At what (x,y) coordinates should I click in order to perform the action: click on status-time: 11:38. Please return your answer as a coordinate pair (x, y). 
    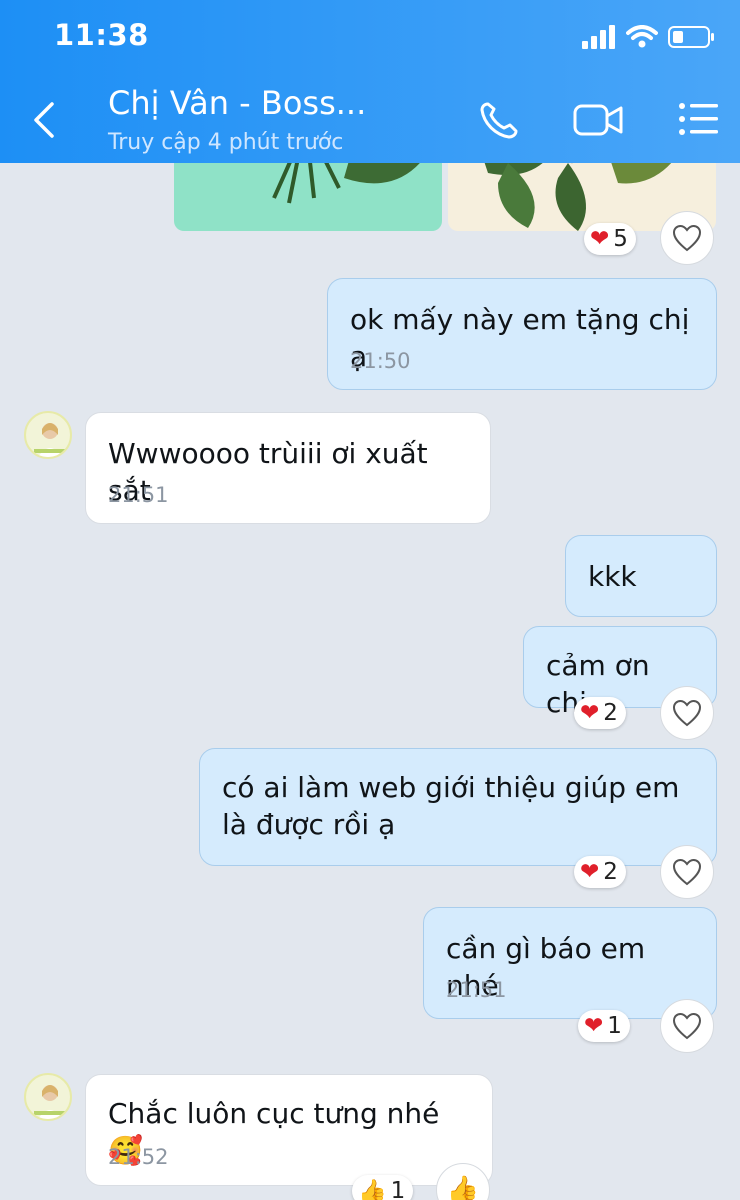
    Looking at the image, I should click on (101, 35).